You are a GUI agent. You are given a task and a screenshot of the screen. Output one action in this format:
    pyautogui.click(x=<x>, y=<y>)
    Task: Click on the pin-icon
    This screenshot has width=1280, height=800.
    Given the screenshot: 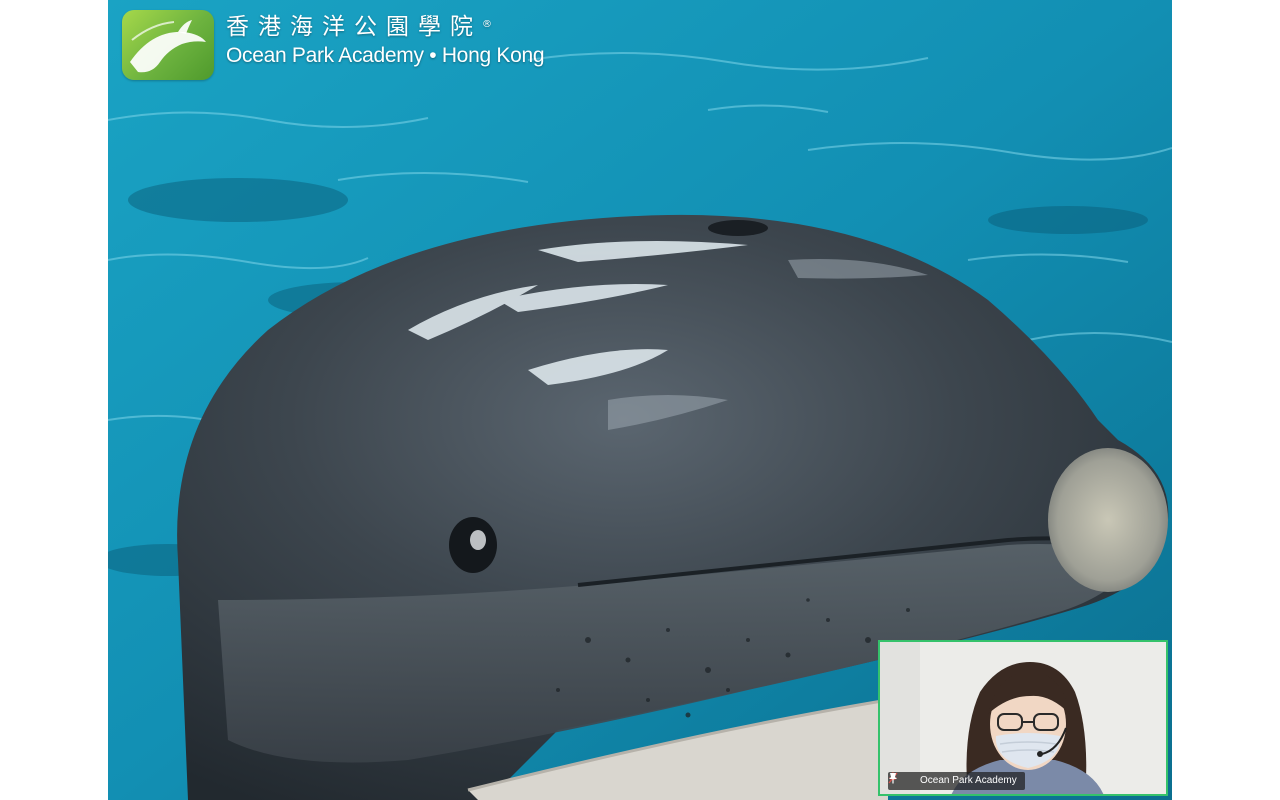 What is the action you would take?
    pyautogui.click(x=902, y=780)
    